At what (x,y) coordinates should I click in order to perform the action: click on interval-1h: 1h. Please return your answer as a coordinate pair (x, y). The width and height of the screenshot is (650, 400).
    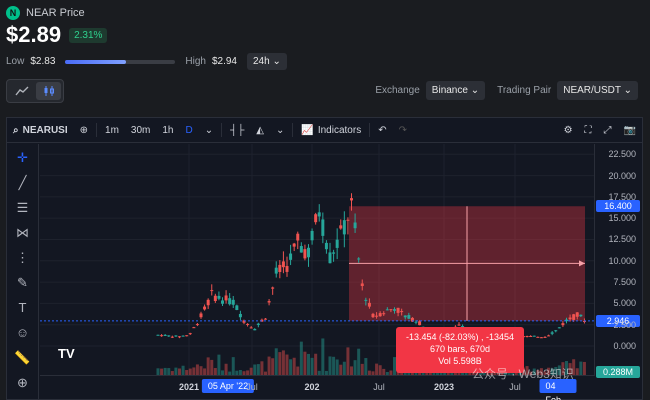
    Looking at the image, I should click on (167, 130).